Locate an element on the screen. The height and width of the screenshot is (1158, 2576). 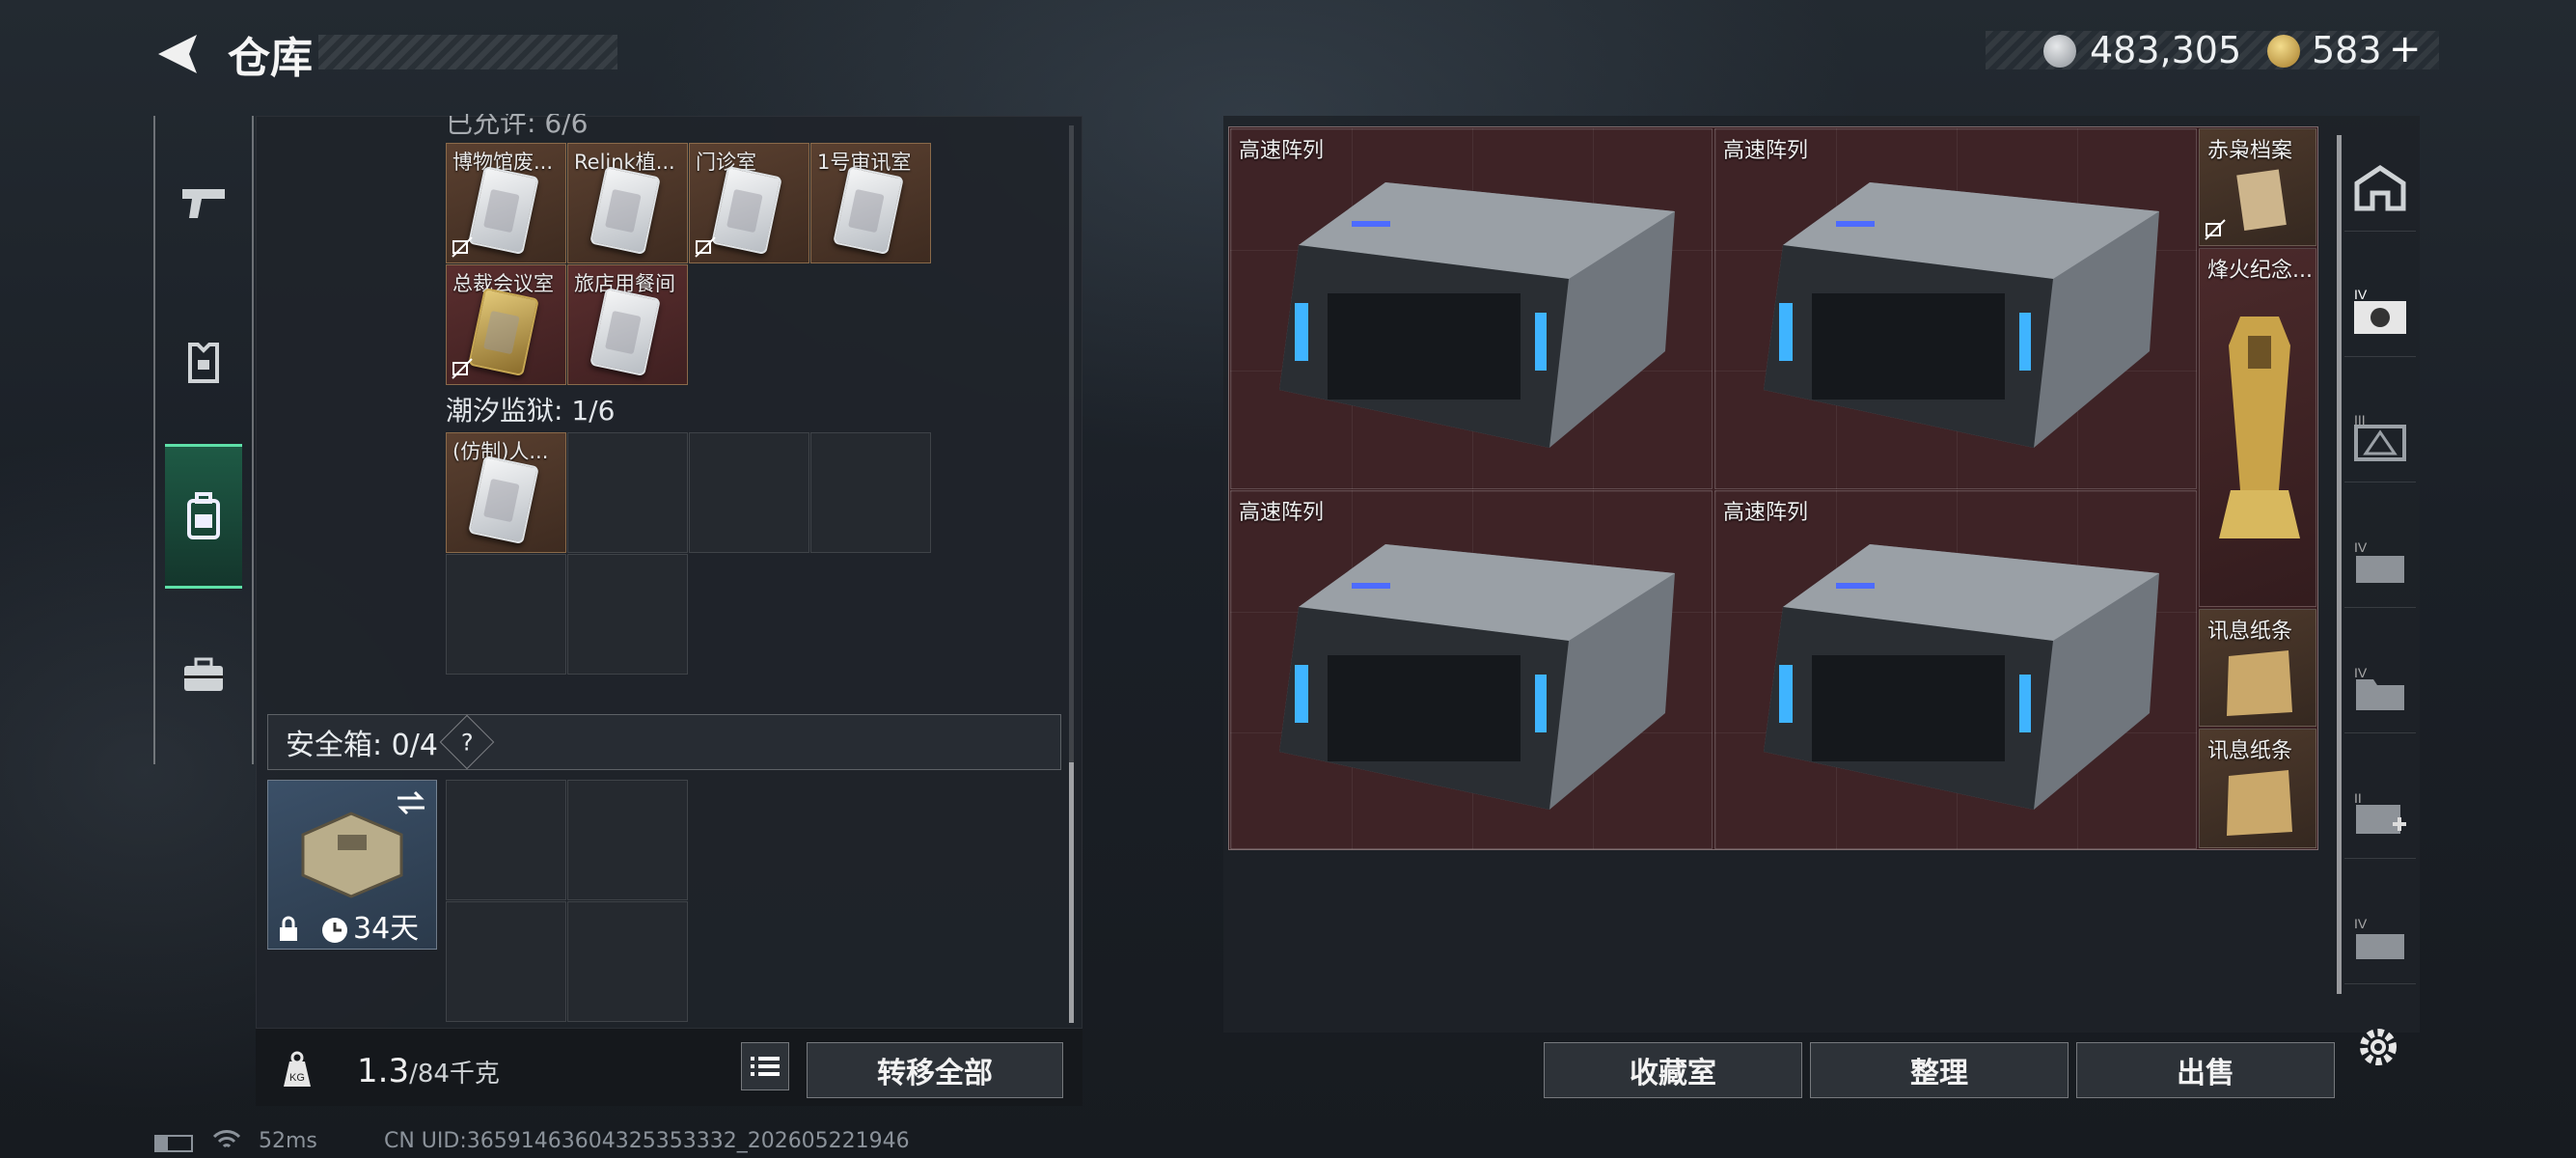
medkit-tier-icon: II is located at coordinates (2380, 812).